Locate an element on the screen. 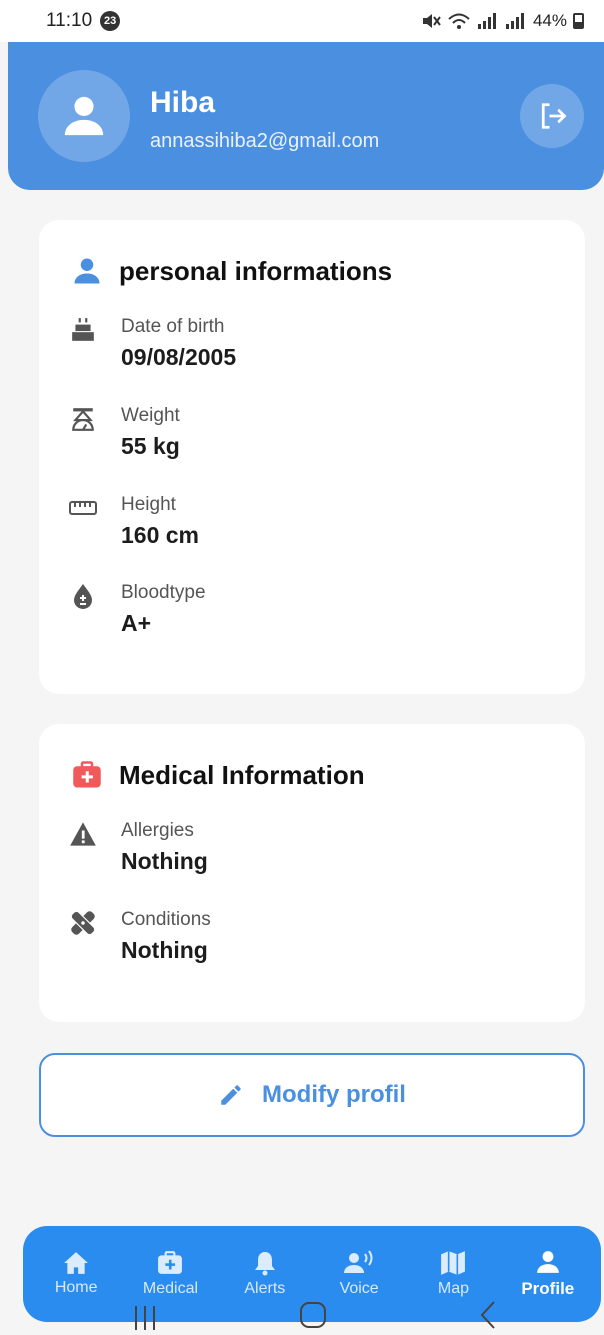 This screenshot has height=1335, width=604. pencil-icon is located at coordinates (231, 1095).